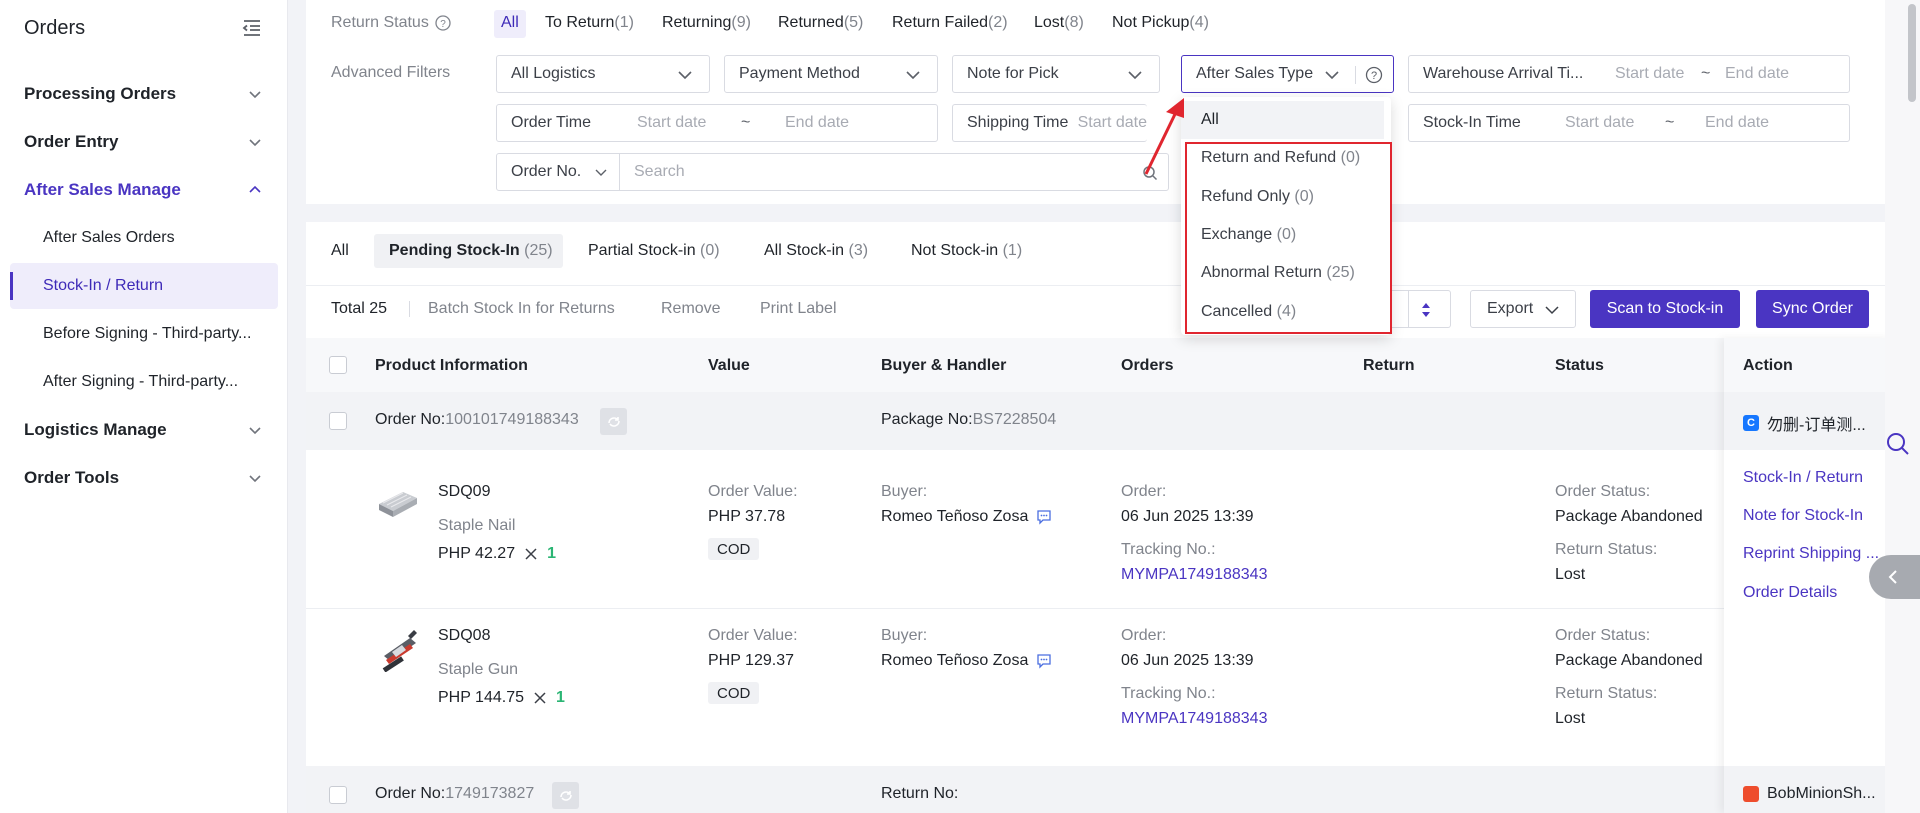  I want to click on stock-tab-not-stock-in: Not Stock-in (1), so click(966, 251).